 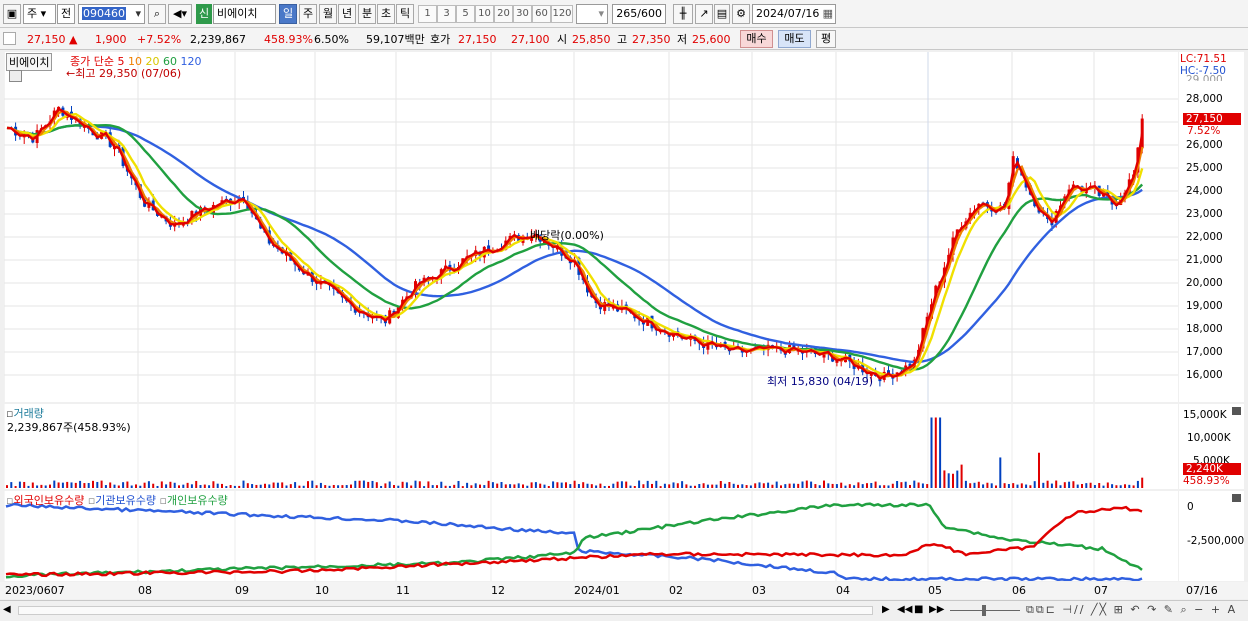 What do you see at coordinates (886, 609) in the screenshot?
I see `scroll-right-icon: ▶` at bounding box center [886, 609].